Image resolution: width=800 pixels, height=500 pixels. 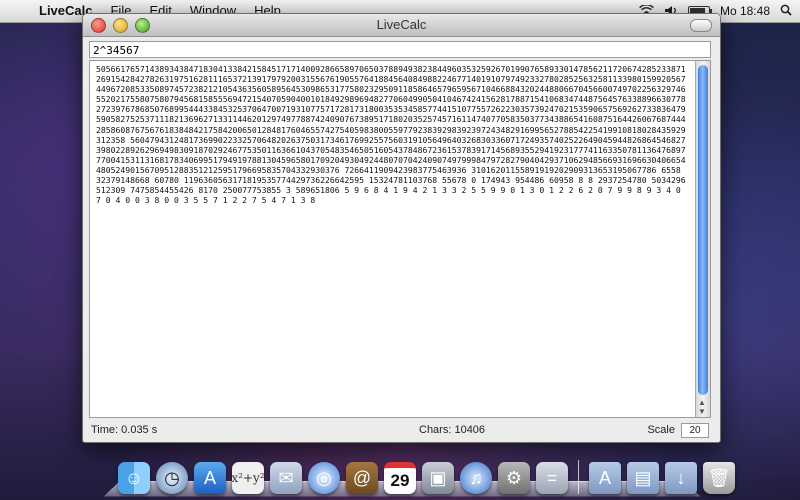 What do you see at coordinates (745, 11) in the screenshot?
I see `menu-clock: Mo 18:48` at bounding box center [745, 11].